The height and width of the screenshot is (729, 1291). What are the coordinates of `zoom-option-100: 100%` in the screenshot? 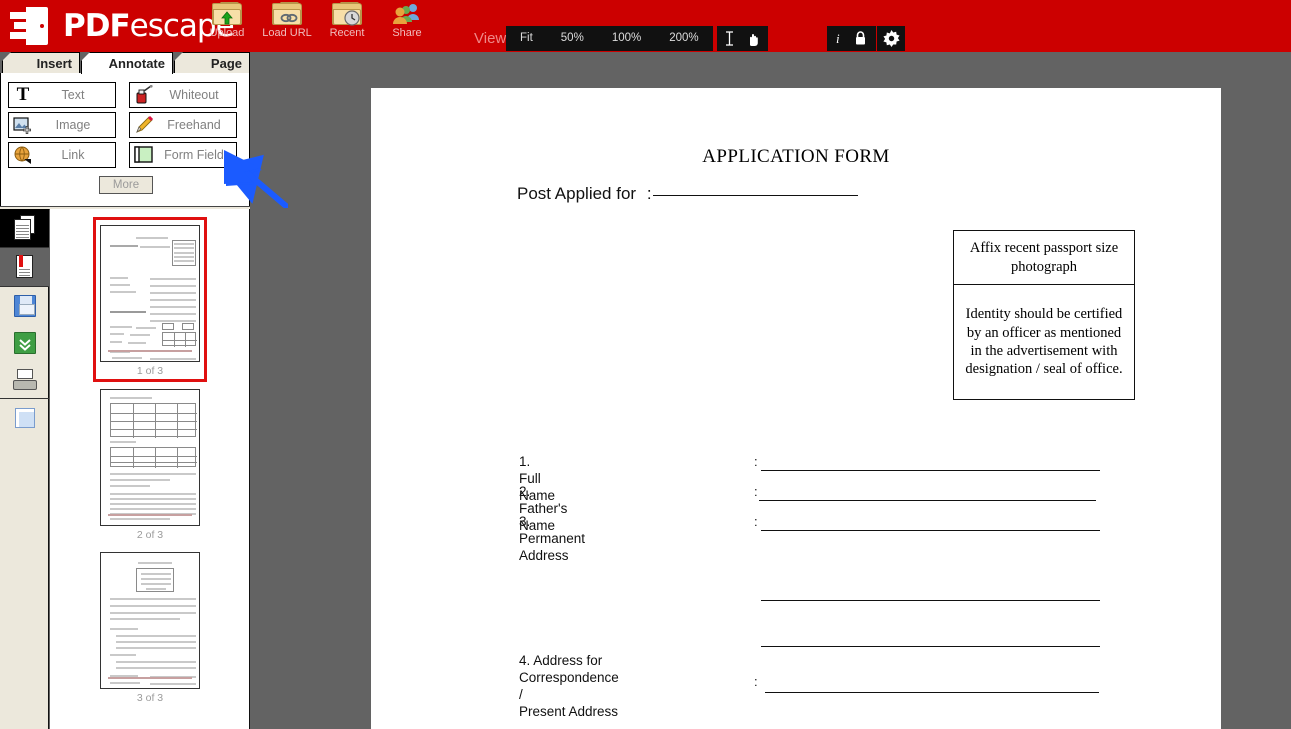 It's located at (626, 38).